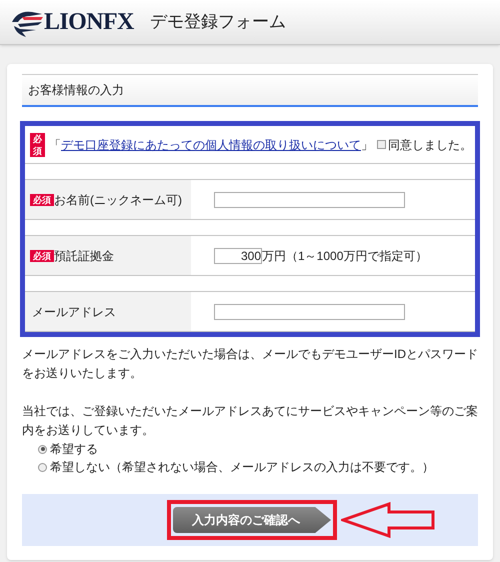  I want to click on amount-field: 300, so click(238, 256).